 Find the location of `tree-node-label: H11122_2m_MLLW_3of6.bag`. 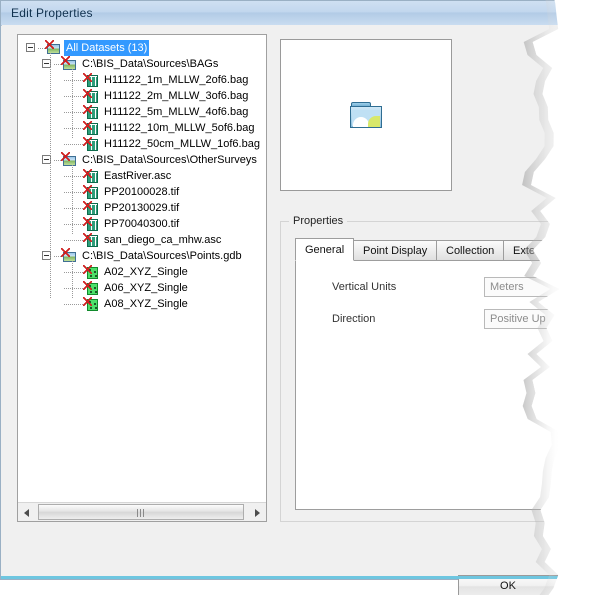

tree-node-label: H11122_2m_MLLW_3of6.bag is located at coordinates (176, 96).